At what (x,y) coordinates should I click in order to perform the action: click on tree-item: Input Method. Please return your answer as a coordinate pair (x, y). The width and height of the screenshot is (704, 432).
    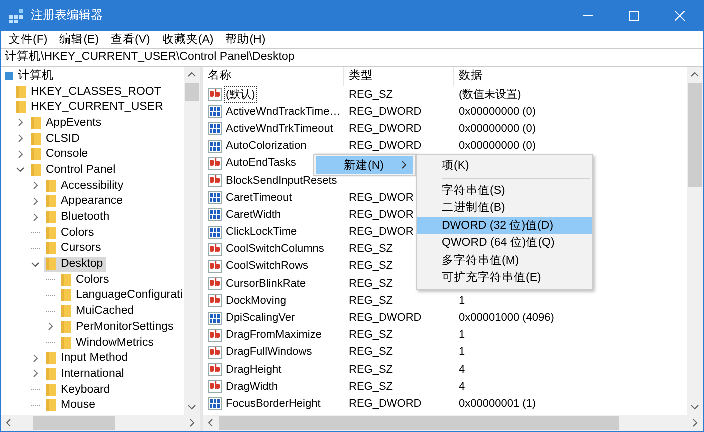
    Looking at the image, I should click on (88, 358).